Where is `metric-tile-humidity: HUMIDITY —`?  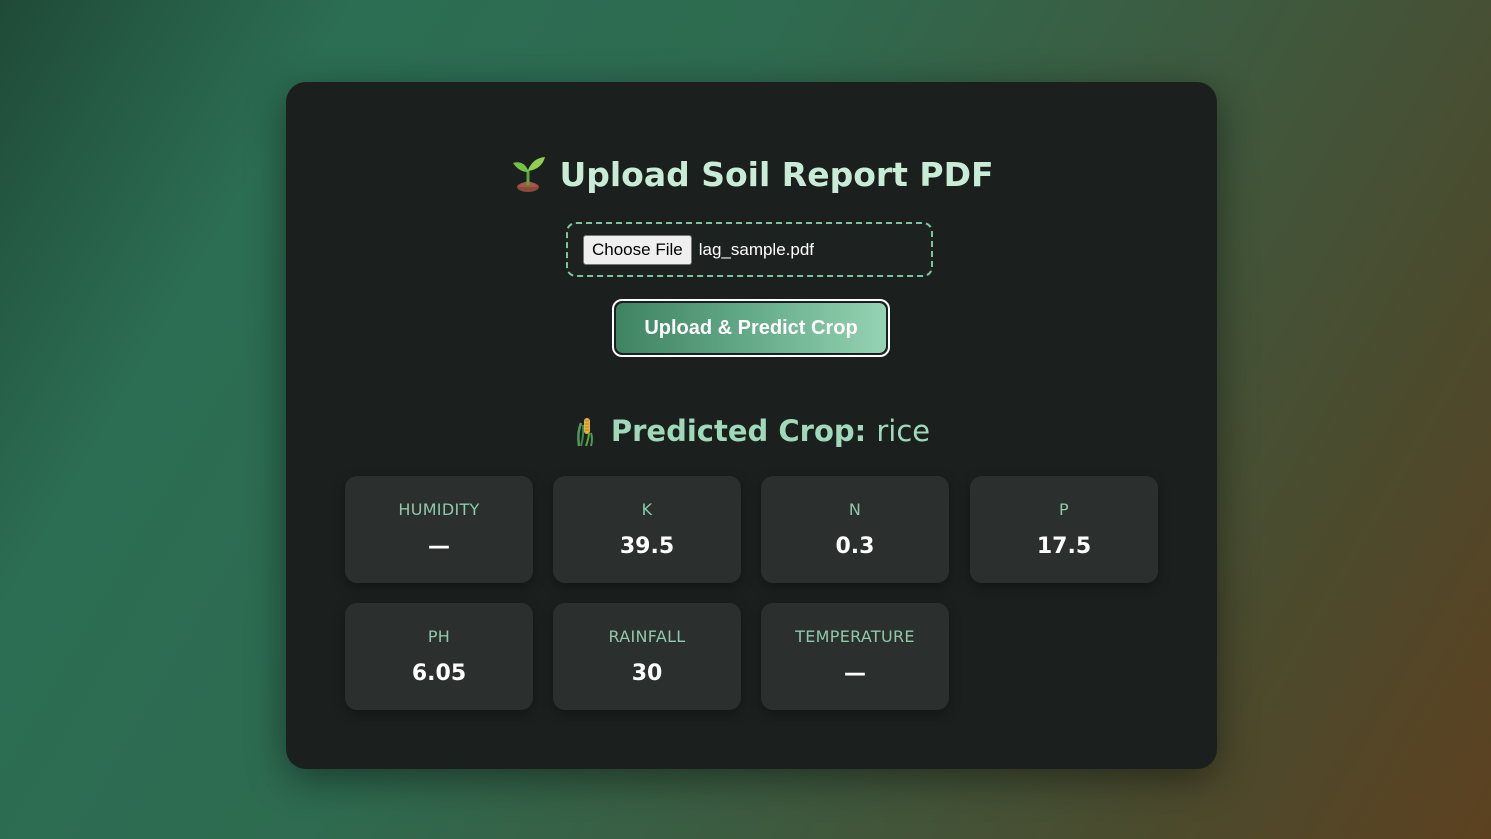 metric-tile-humidity: HUMIDITY — is located at coordinates (439, 529).